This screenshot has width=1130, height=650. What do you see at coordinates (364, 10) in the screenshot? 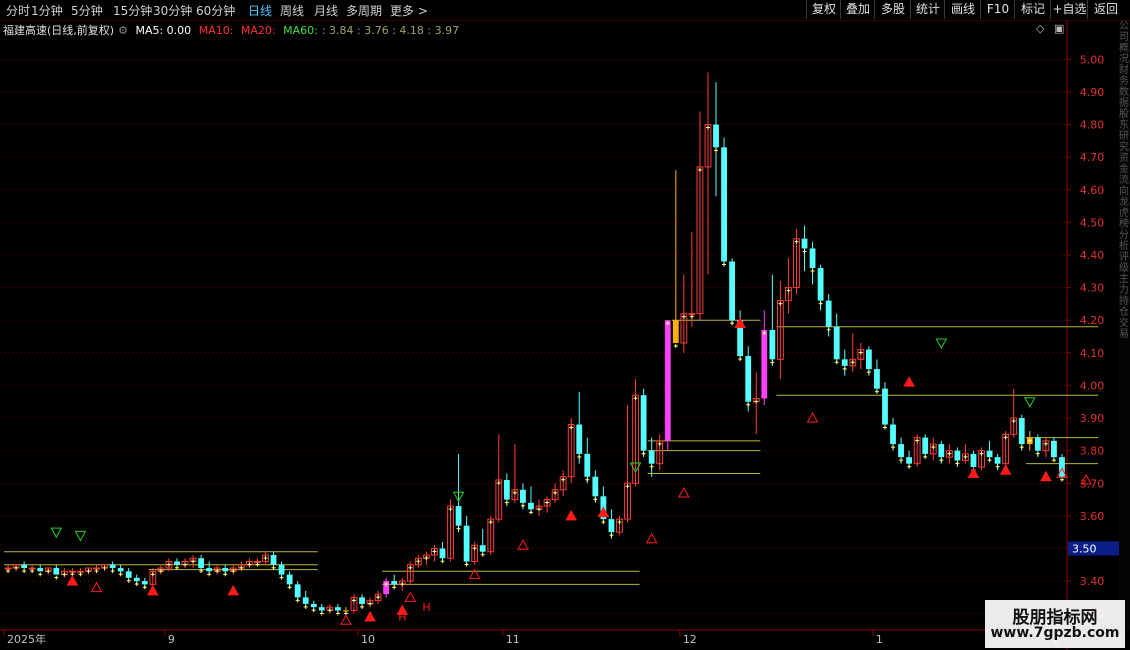
I see `period-tab-9: 多周期` at bounding box center [364, 10].